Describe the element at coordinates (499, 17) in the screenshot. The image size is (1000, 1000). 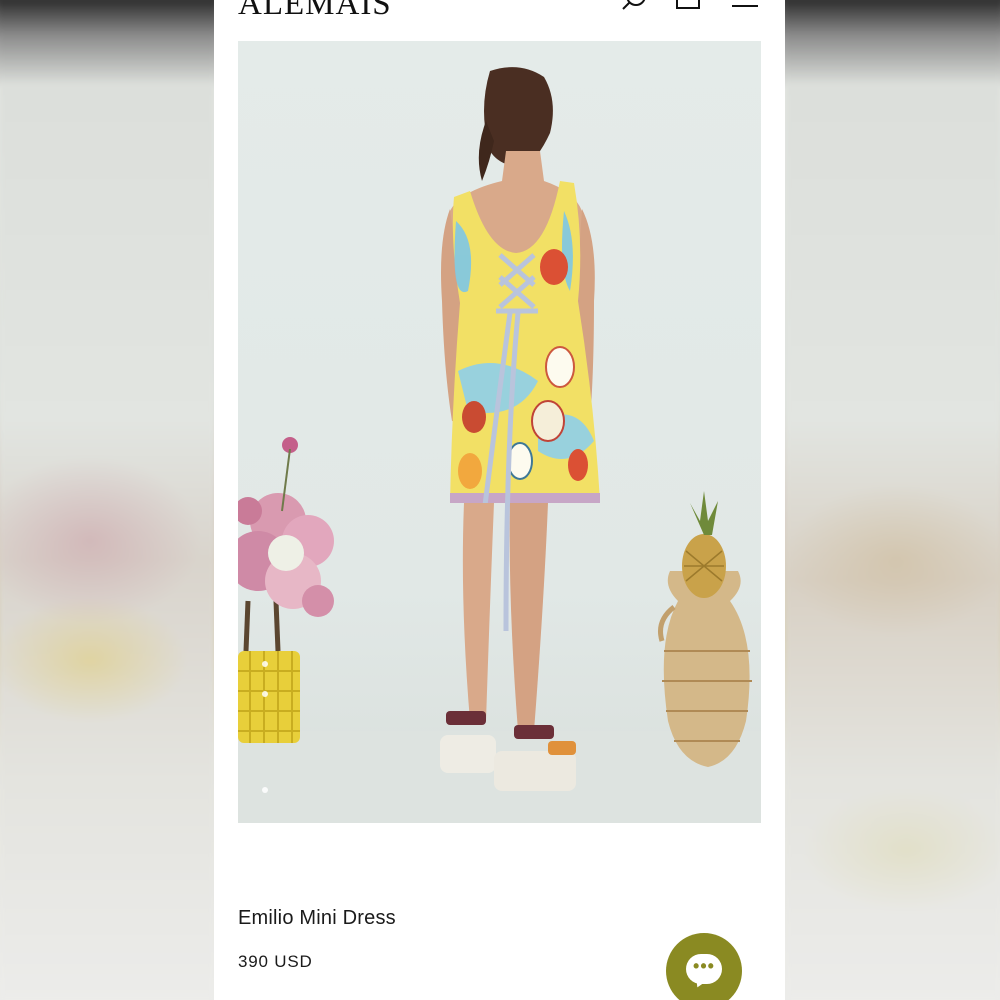
I see `site-header: ALEMAIS` at that location.